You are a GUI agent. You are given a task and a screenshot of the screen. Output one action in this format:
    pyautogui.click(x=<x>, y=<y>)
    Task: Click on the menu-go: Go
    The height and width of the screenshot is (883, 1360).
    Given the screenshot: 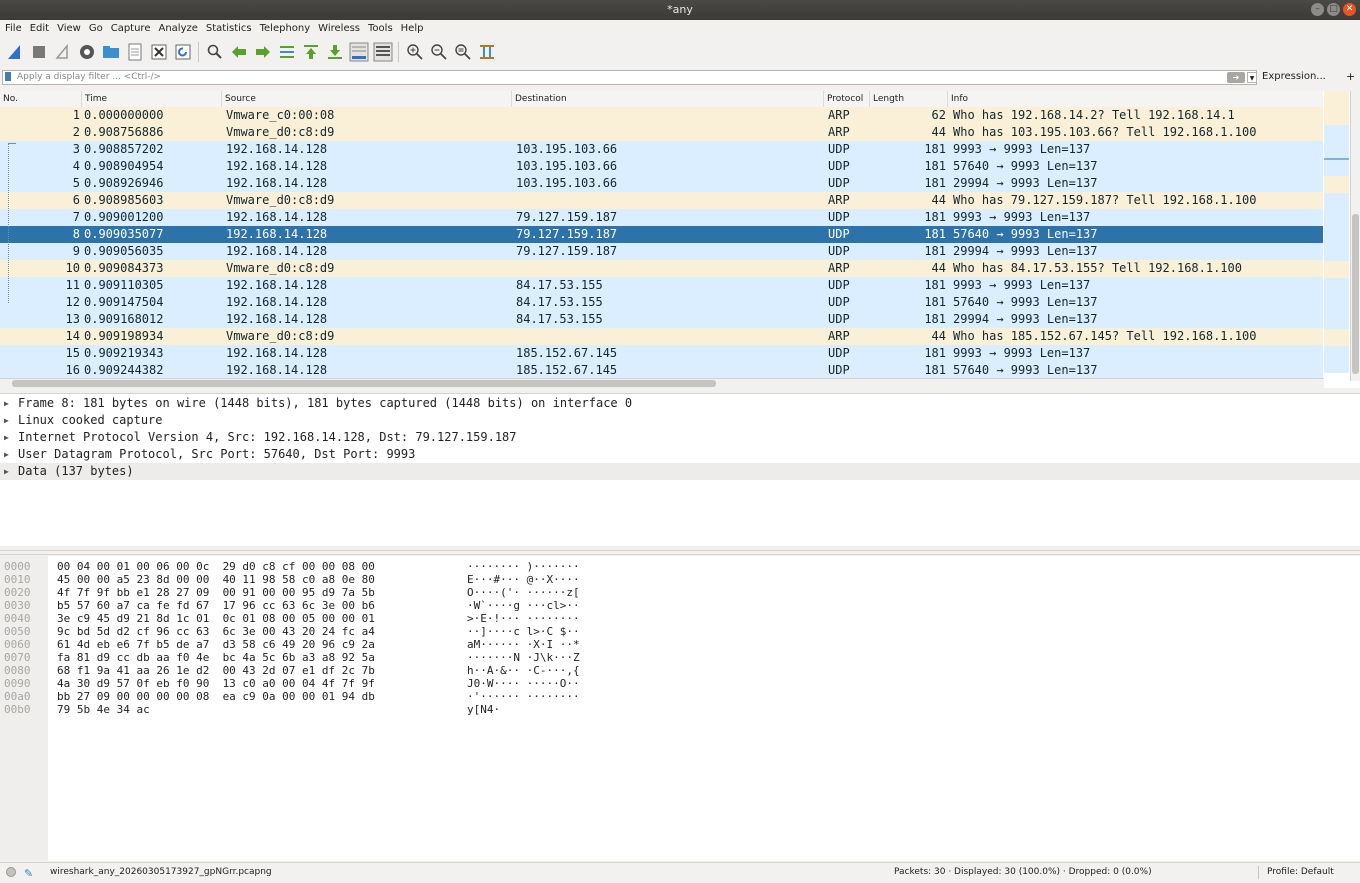 What is the action you would take?
    pyautogui.click(x=96, y=28)
    